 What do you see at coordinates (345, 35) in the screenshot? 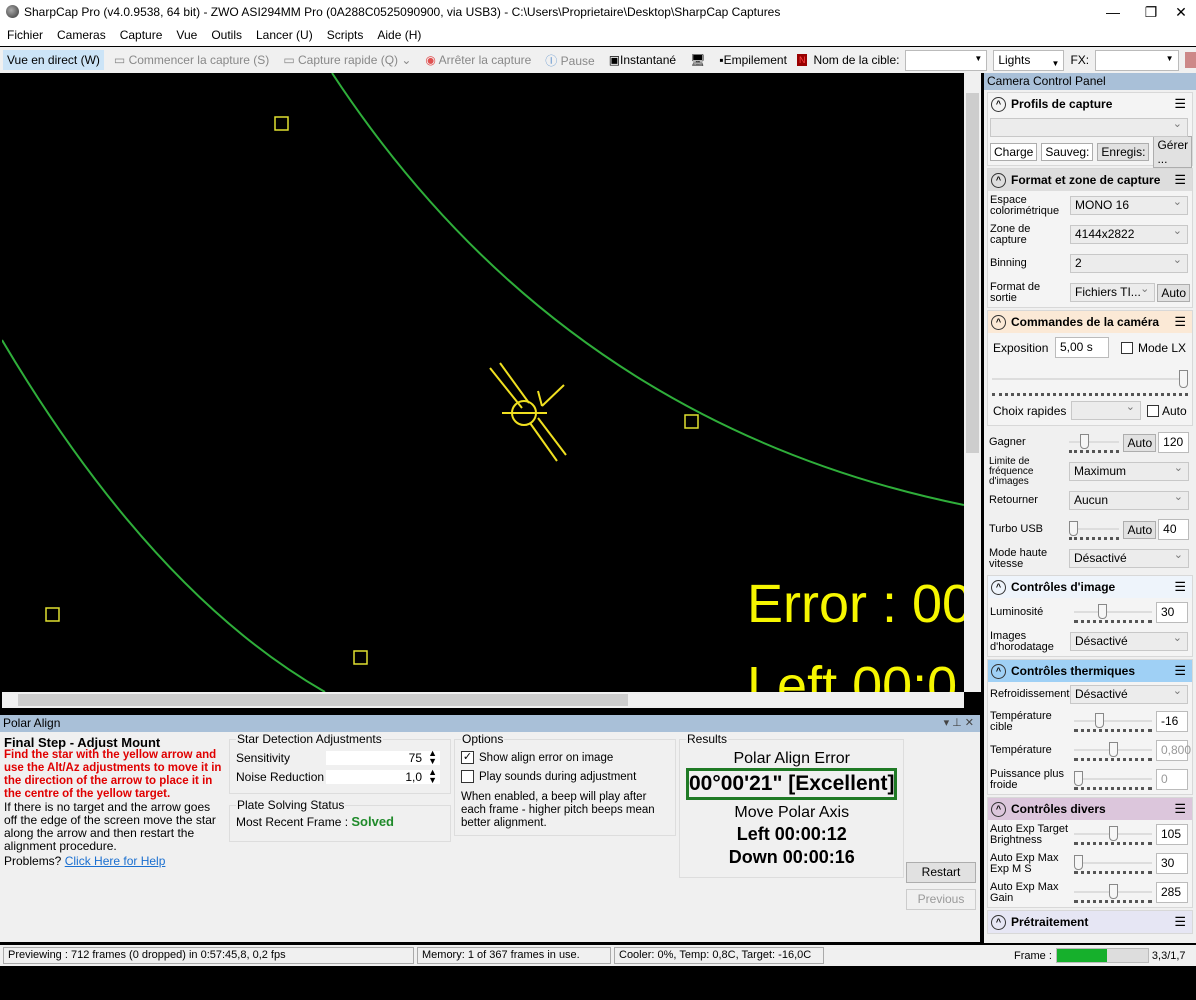
I see `menu-scripts: Scripts` at bounding box center [345, 35].